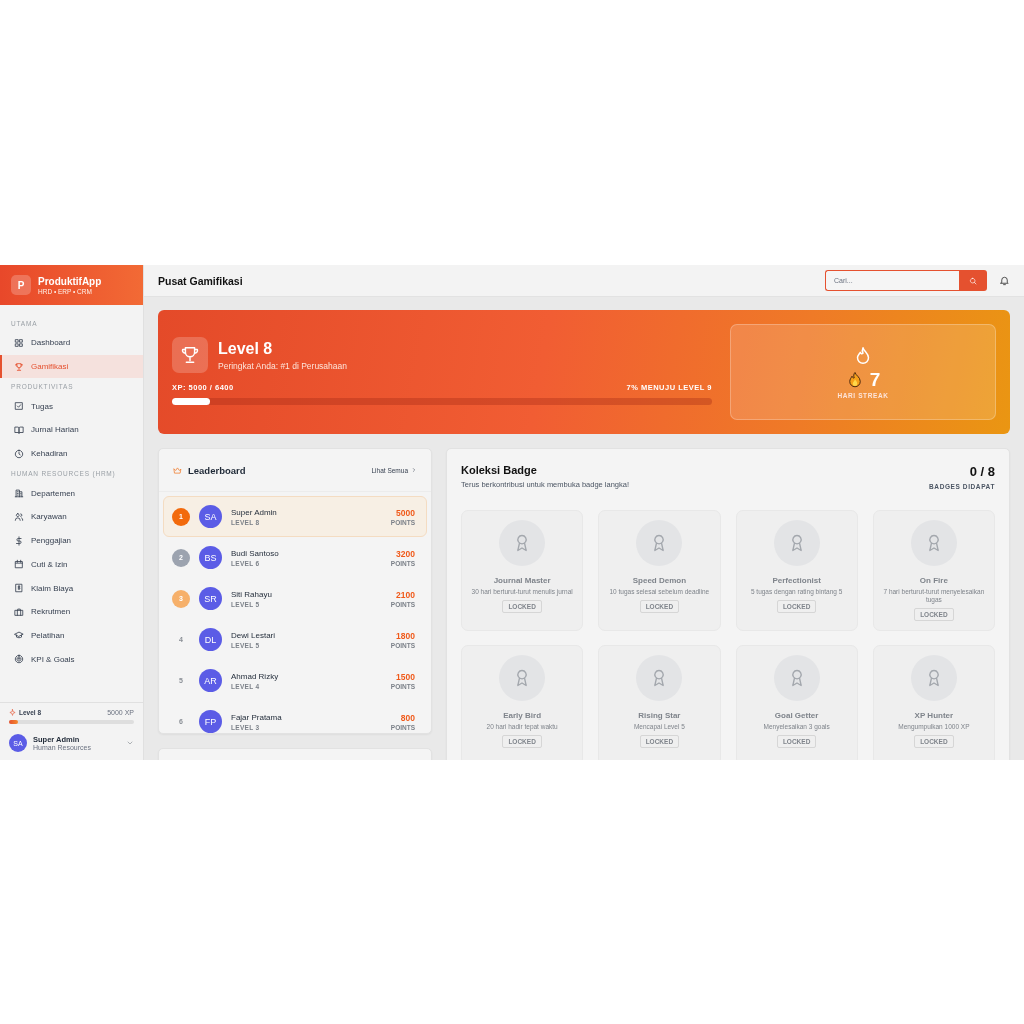  Describe the element at coordinates (71, 406) in the screenshot. I see `sidebar-item: Tugas` at that location.